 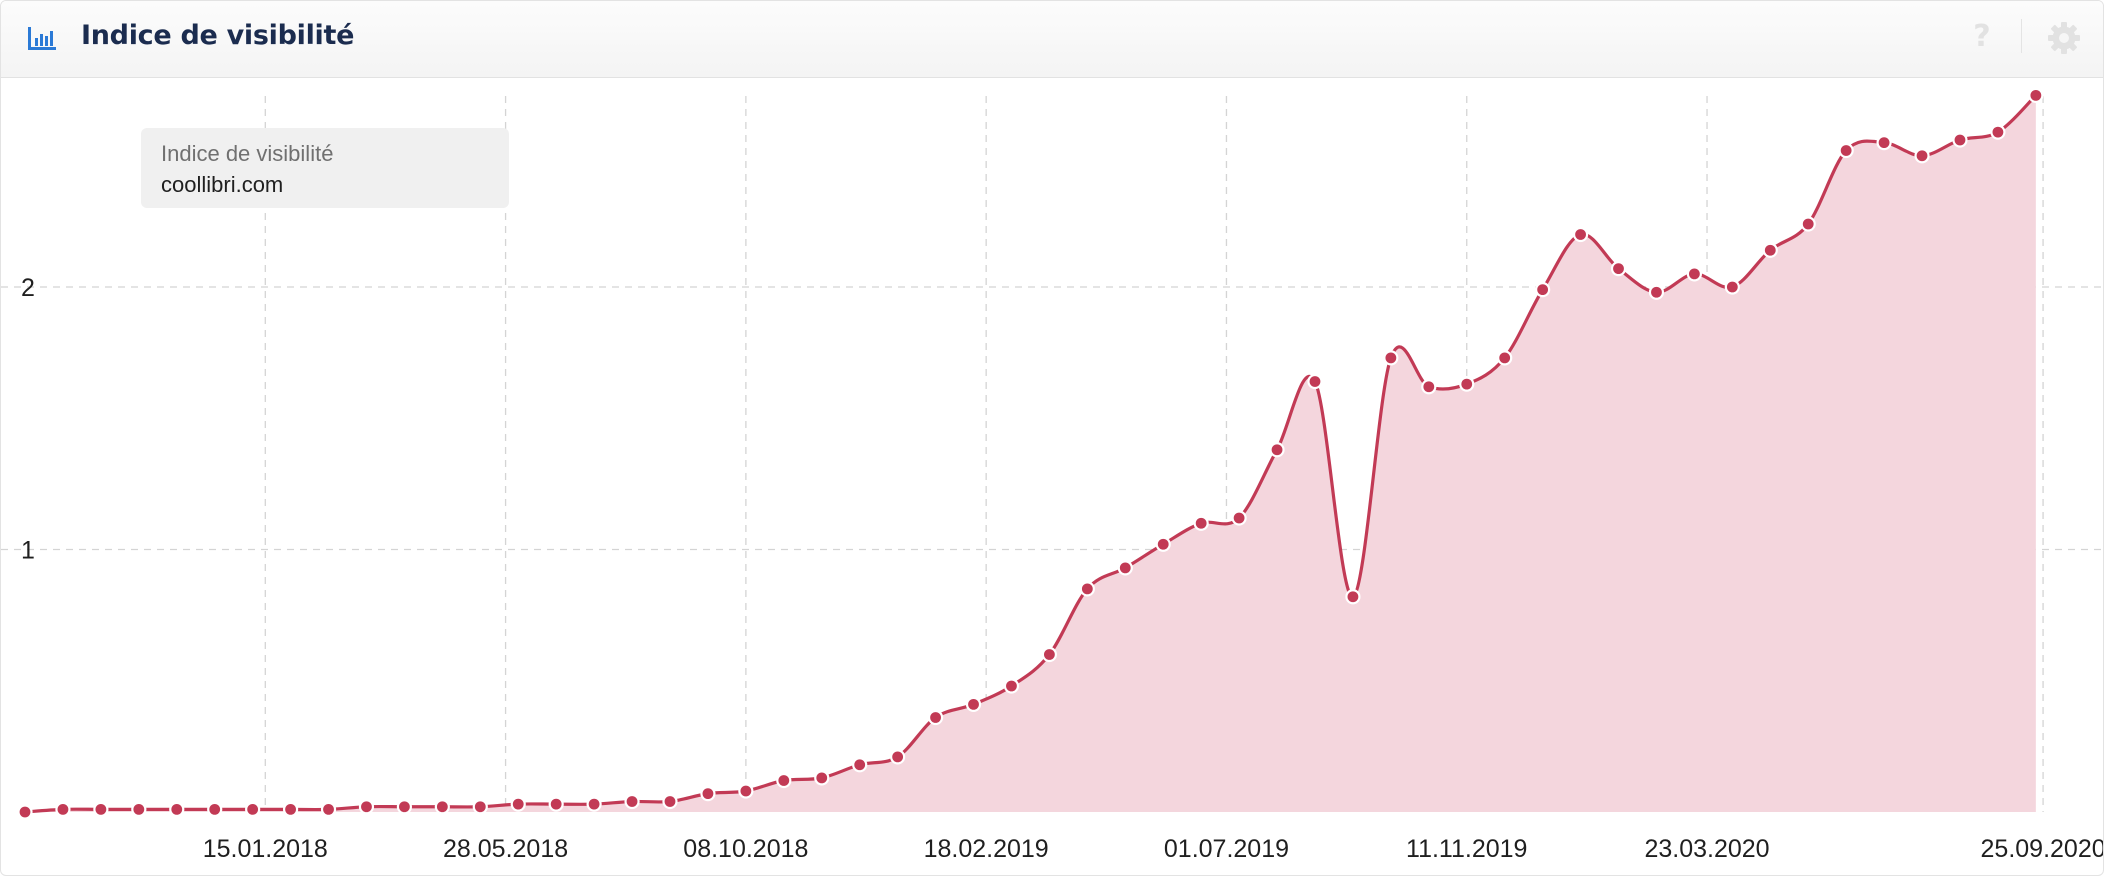 I want to click on bar-chart-icon, so click(x=42, y=38).